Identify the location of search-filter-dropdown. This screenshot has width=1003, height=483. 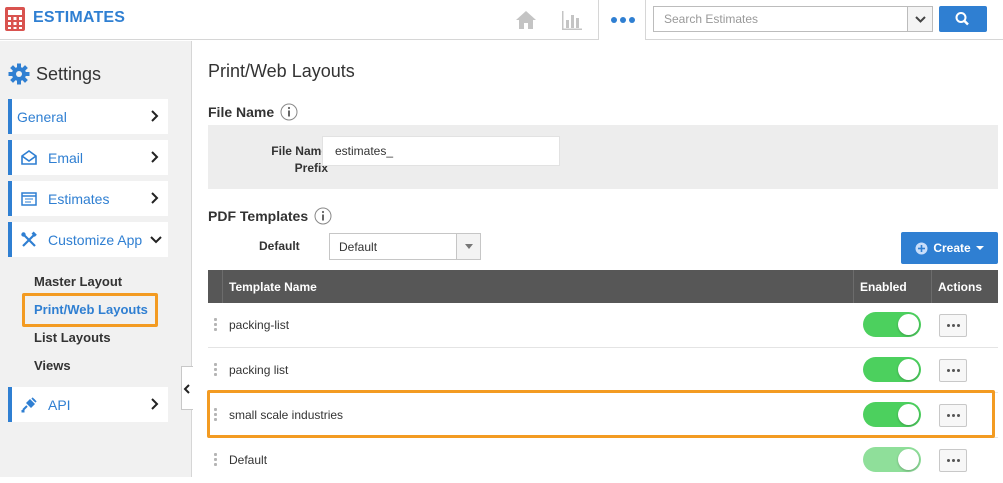
(919, 19).